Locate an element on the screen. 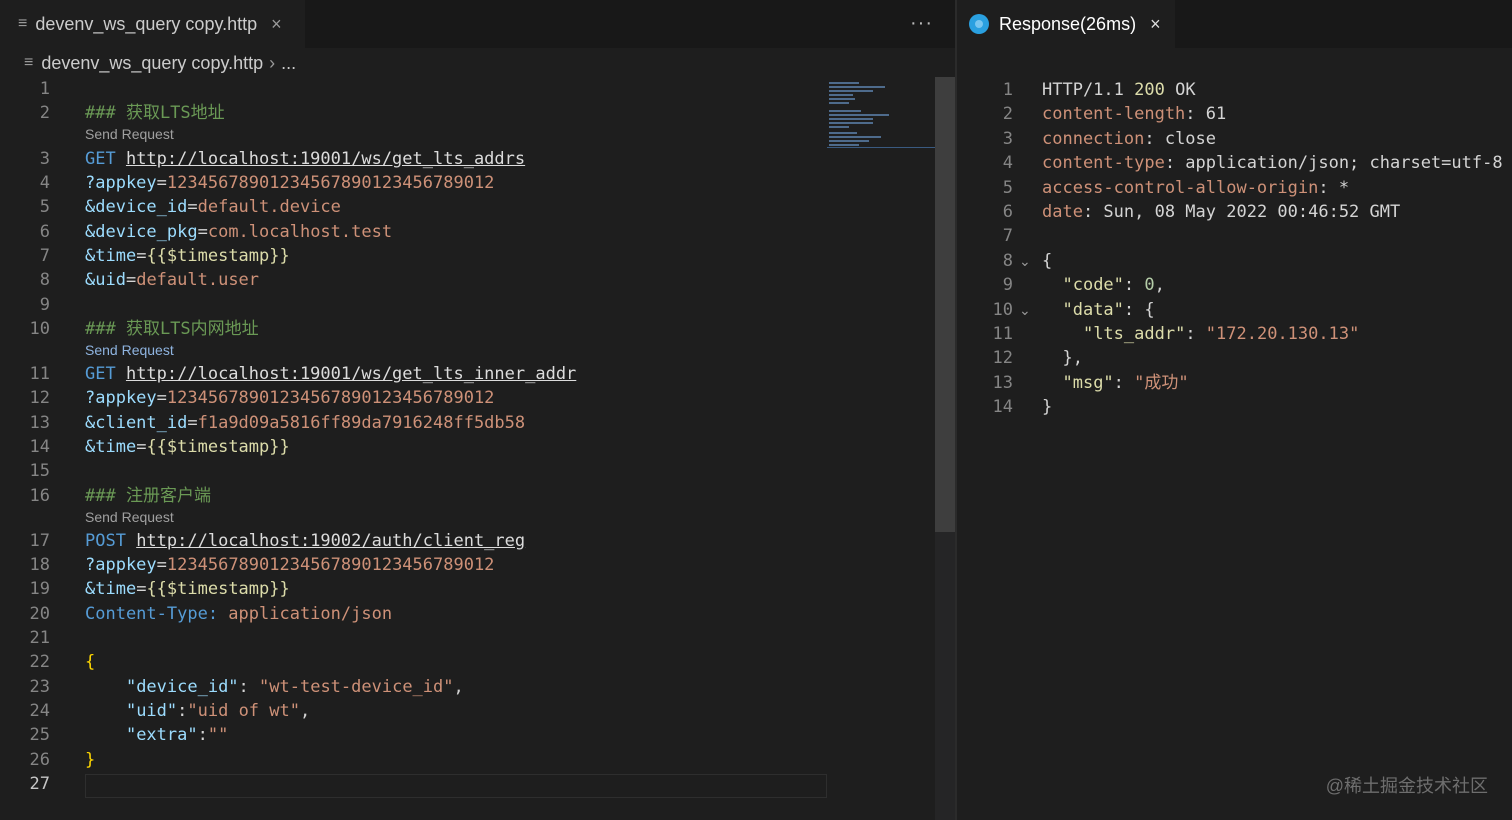 This screenshot has width=1512, height=820. response-text: } is located at coordinates (1047, 407).